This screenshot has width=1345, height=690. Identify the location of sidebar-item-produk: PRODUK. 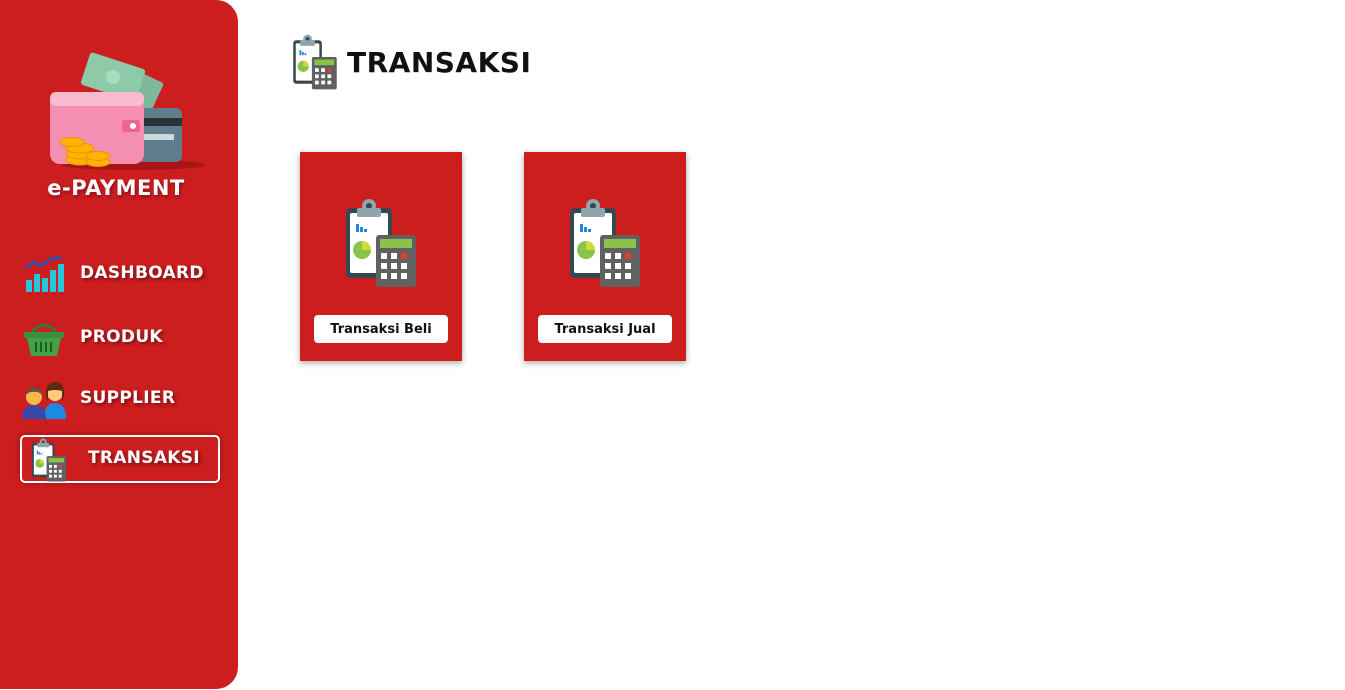
(120, 338).